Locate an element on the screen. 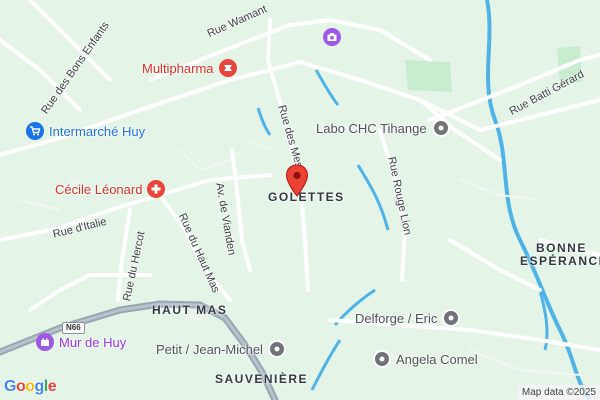 The image size is (600, 400). poi-labo-chc-tihange: Labo CHC Tihange is located at coordinates (383, 128).